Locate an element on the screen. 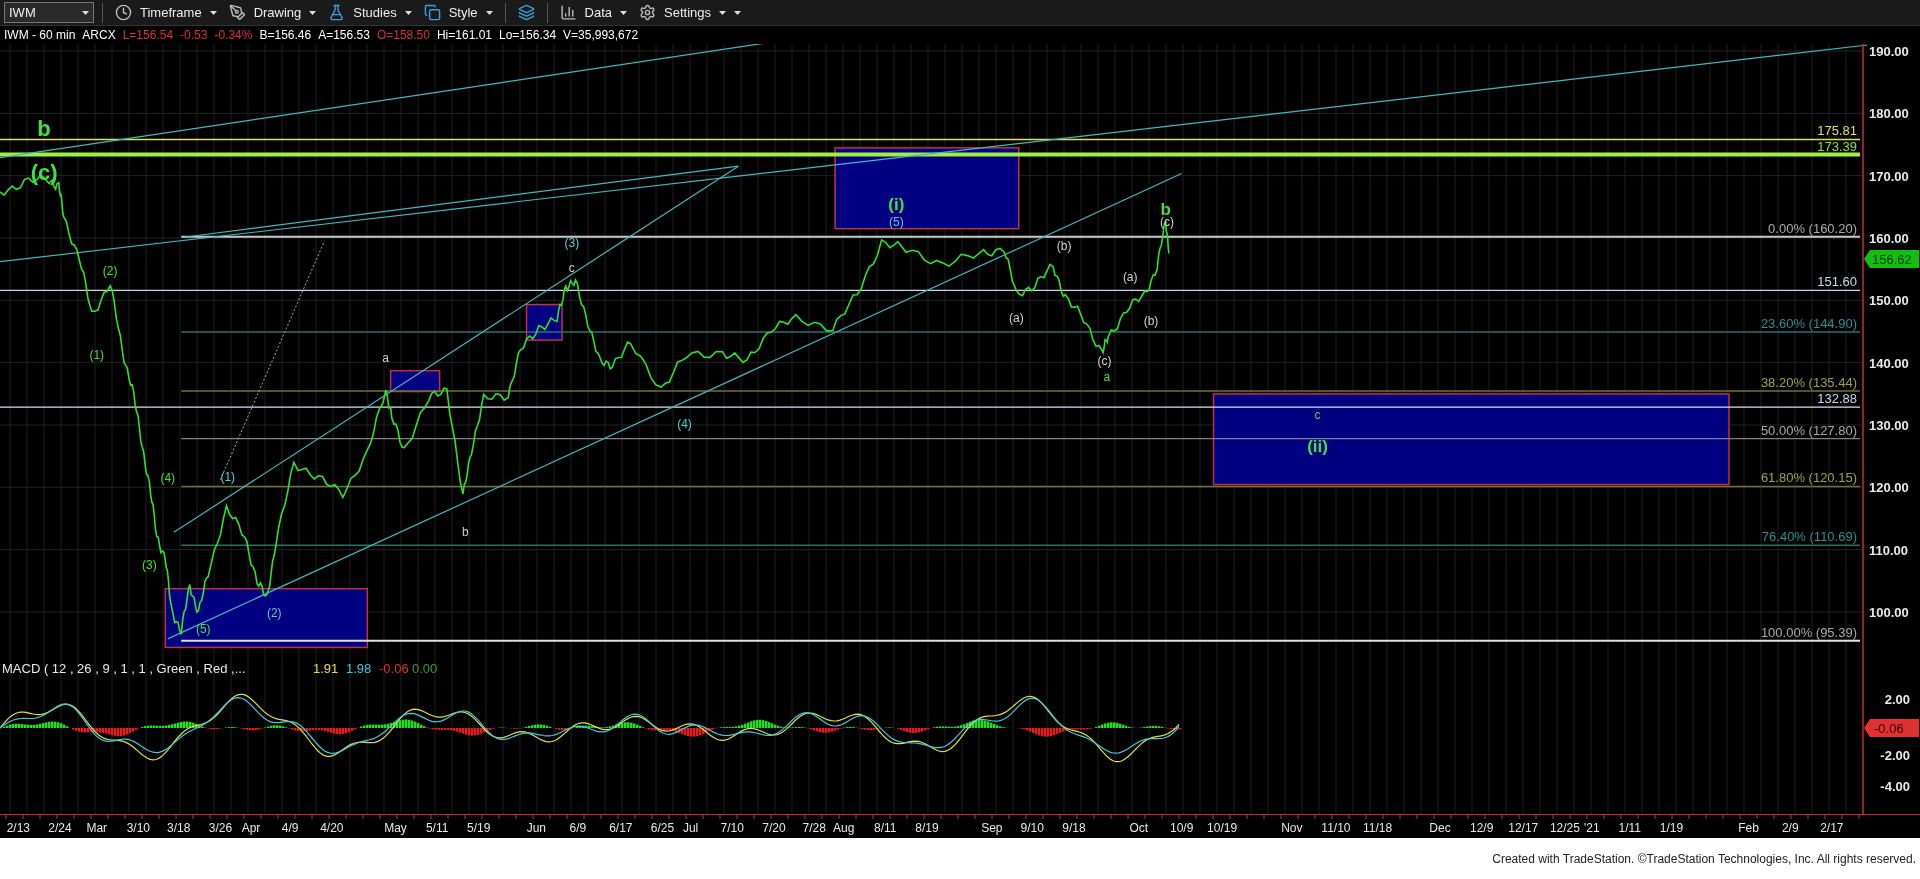 The image size is (1920, 879). quote-field: B=156.46 is located at coordinates (285, 35).